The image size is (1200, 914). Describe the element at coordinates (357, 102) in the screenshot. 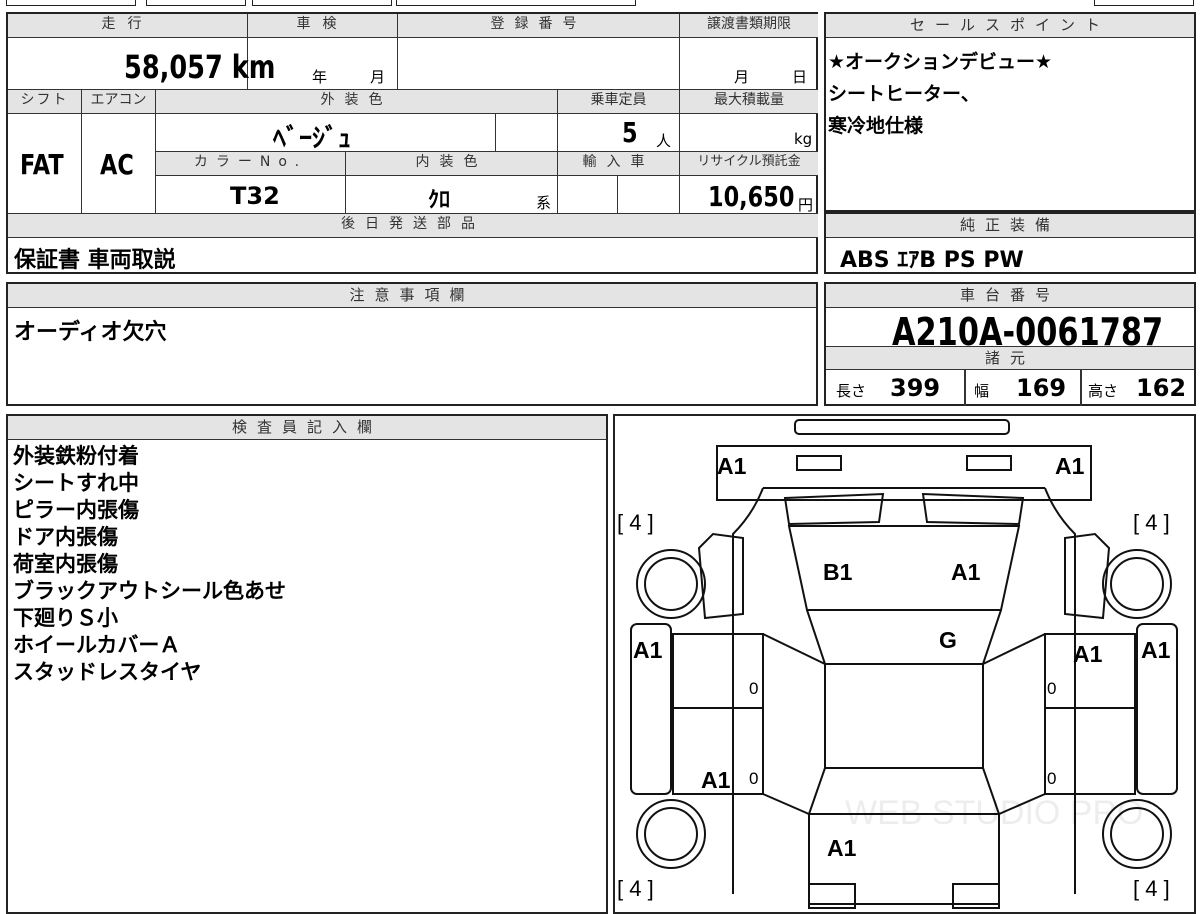

I see `exterior-color-label: 外装色` at that location.